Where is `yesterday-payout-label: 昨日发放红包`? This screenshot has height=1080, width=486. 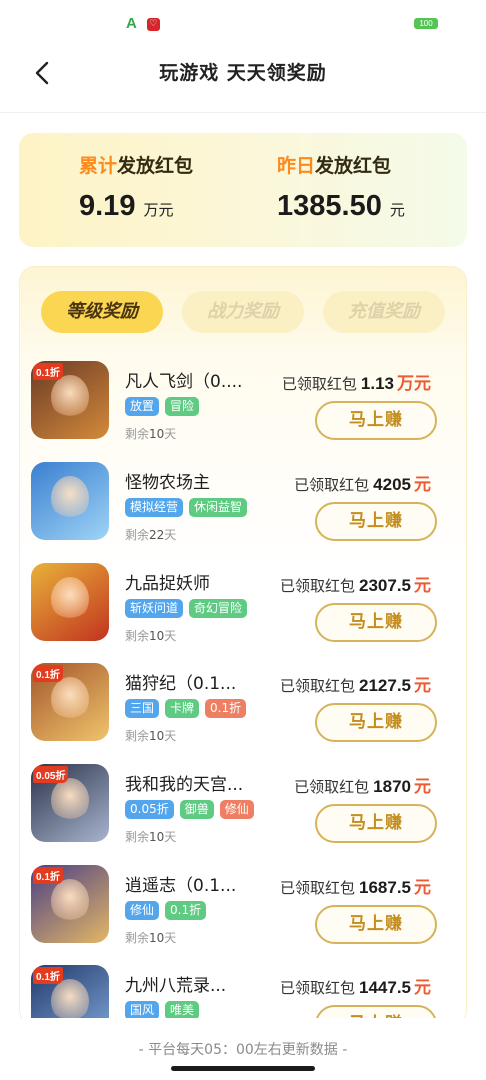
yesterday-payout-label: 昨日发放红包 is located at coordinates (334, 166).